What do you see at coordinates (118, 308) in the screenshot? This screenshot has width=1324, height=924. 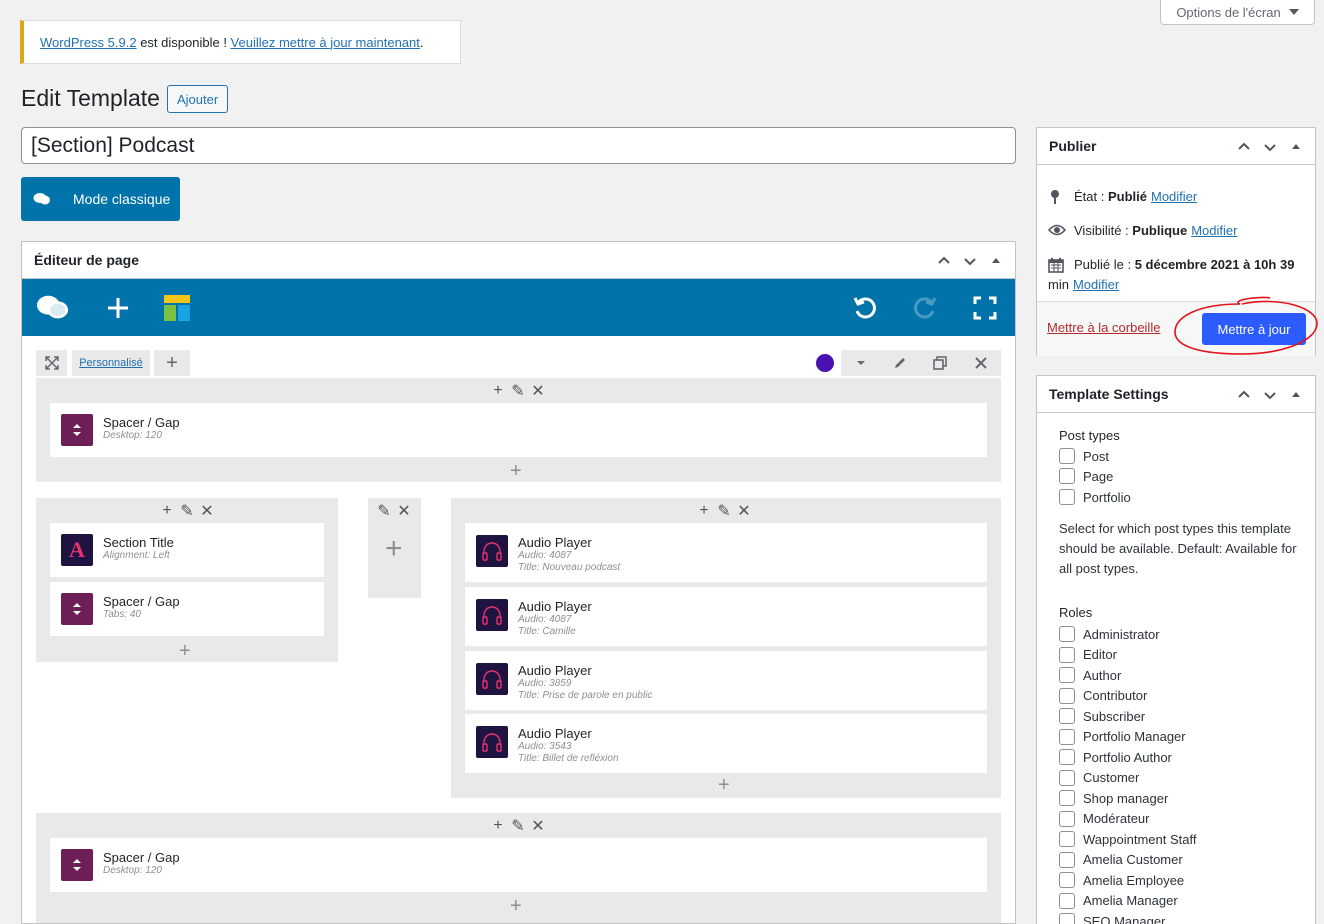 I see `add-widget-icon` at bounding box center [118, 308].